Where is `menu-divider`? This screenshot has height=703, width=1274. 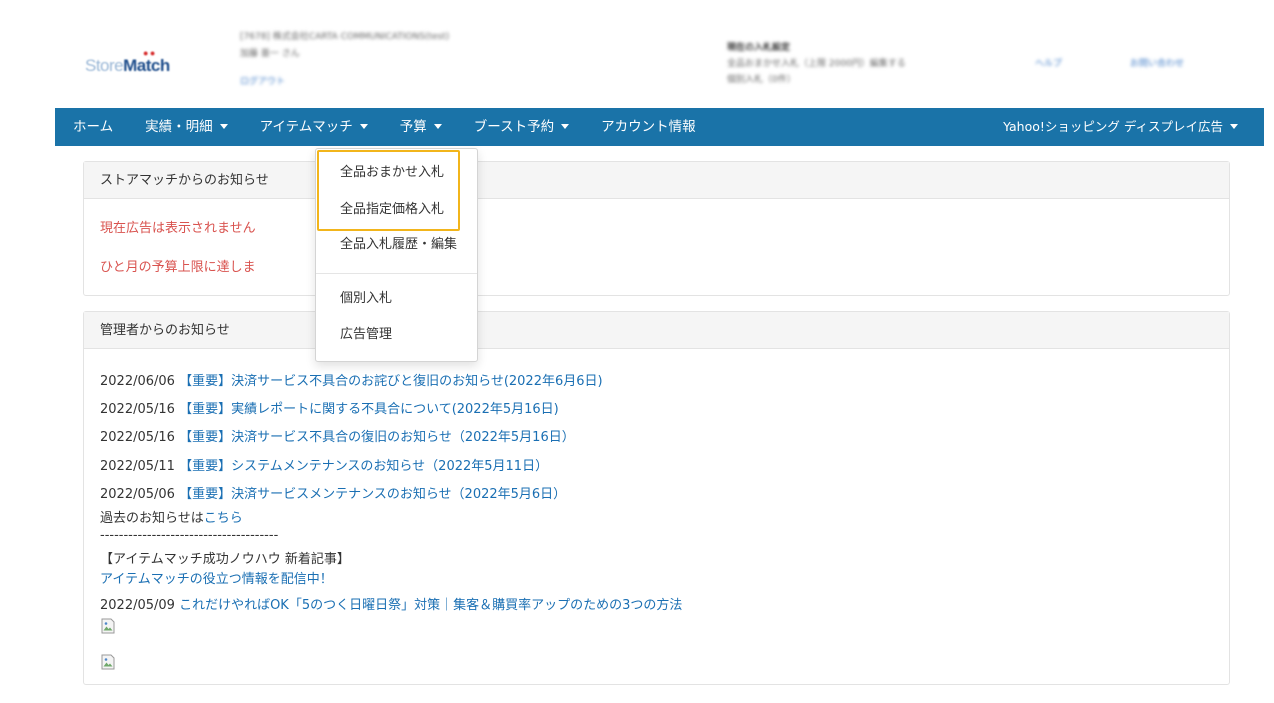
menu-divider is located at coordinates (396, 273).